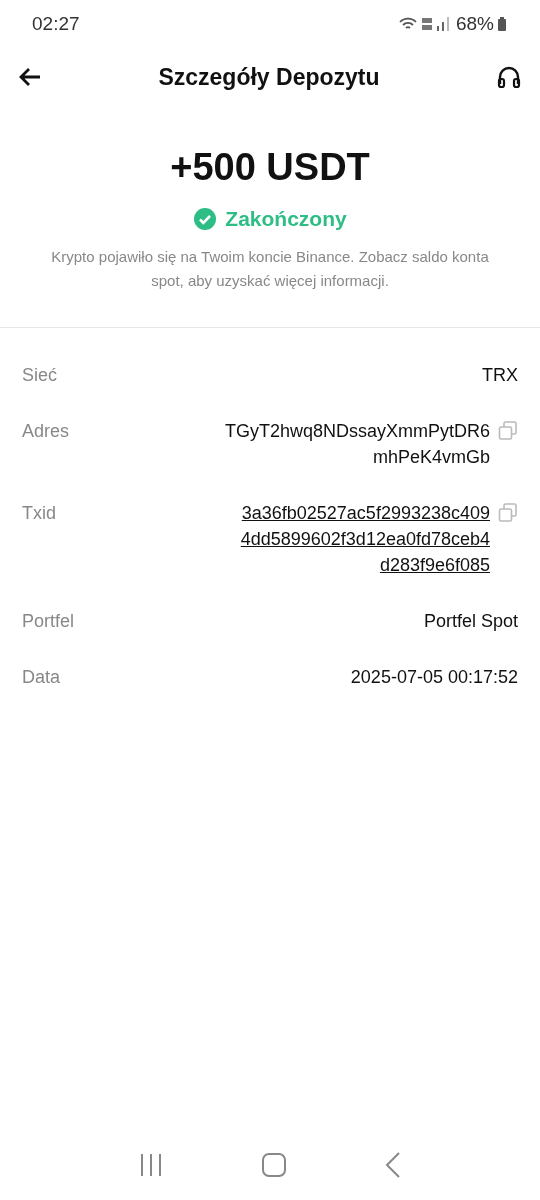 The height and width of the screenshot is (1200, 540). What do you see at coordinates (474, 24) in the screenshot?
I see `battery-percent: 68%` at bounding box center [474, 24].